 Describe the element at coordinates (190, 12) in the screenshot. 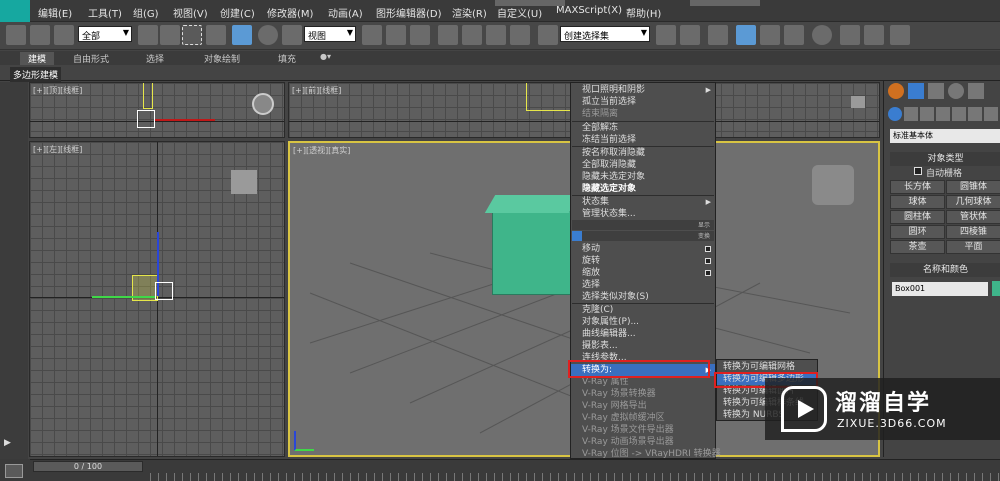

I see `menu-views: 视图(V)` at that location.